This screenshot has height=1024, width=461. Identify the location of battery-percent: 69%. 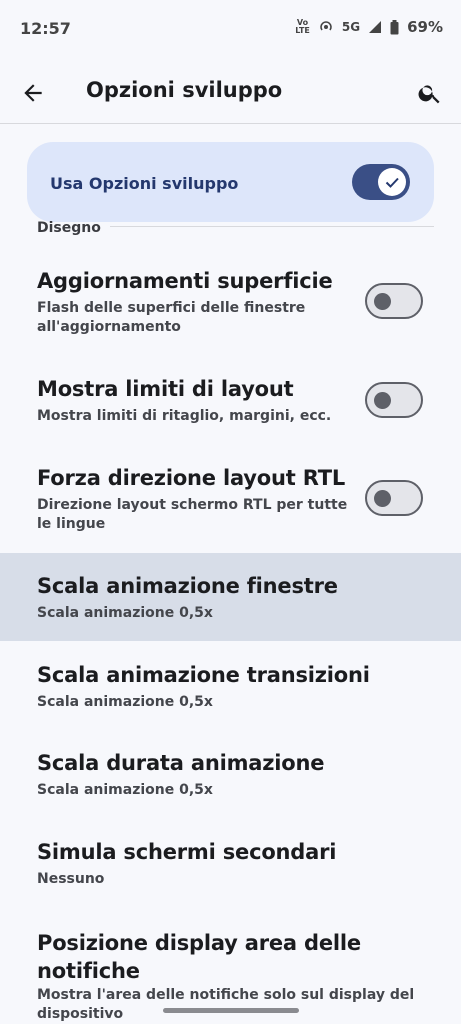
(425, 27).